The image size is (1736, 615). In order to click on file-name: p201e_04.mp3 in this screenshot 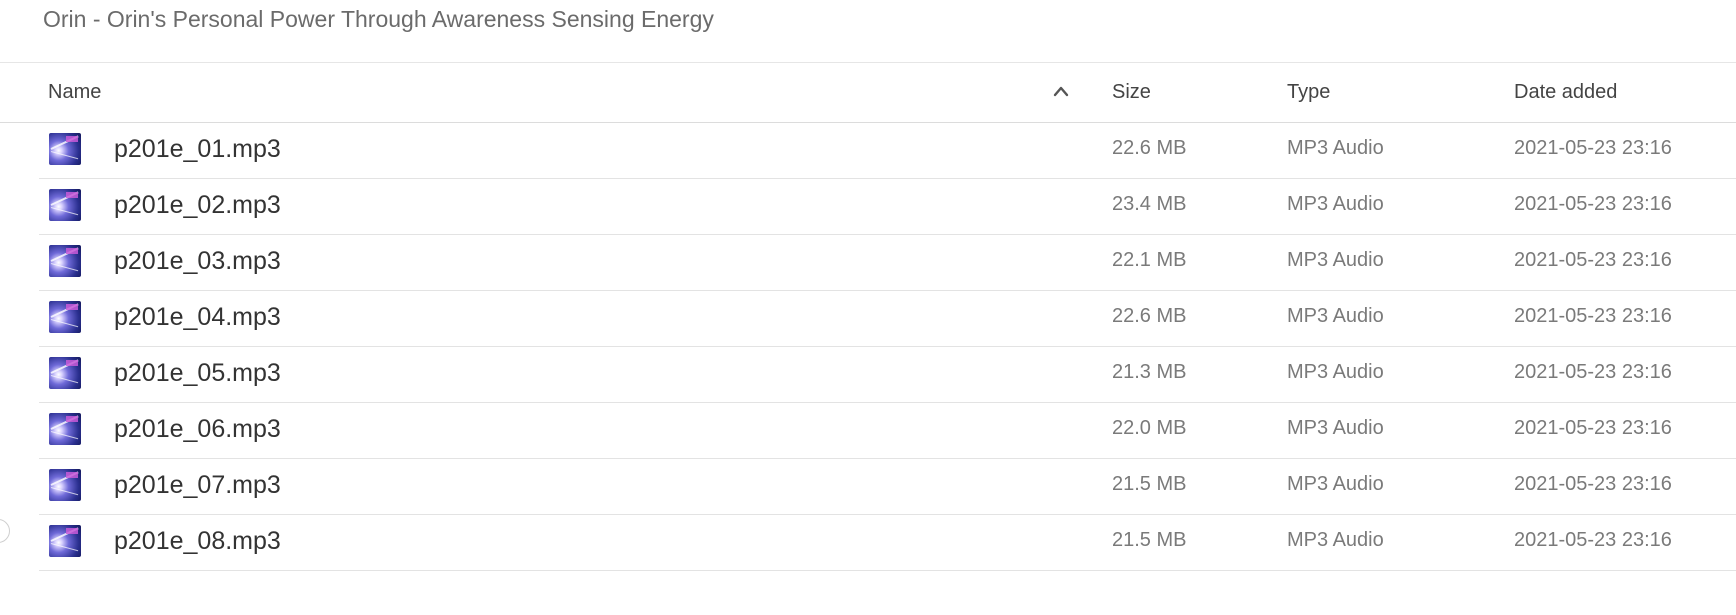, I will do `click(197, 317)`.